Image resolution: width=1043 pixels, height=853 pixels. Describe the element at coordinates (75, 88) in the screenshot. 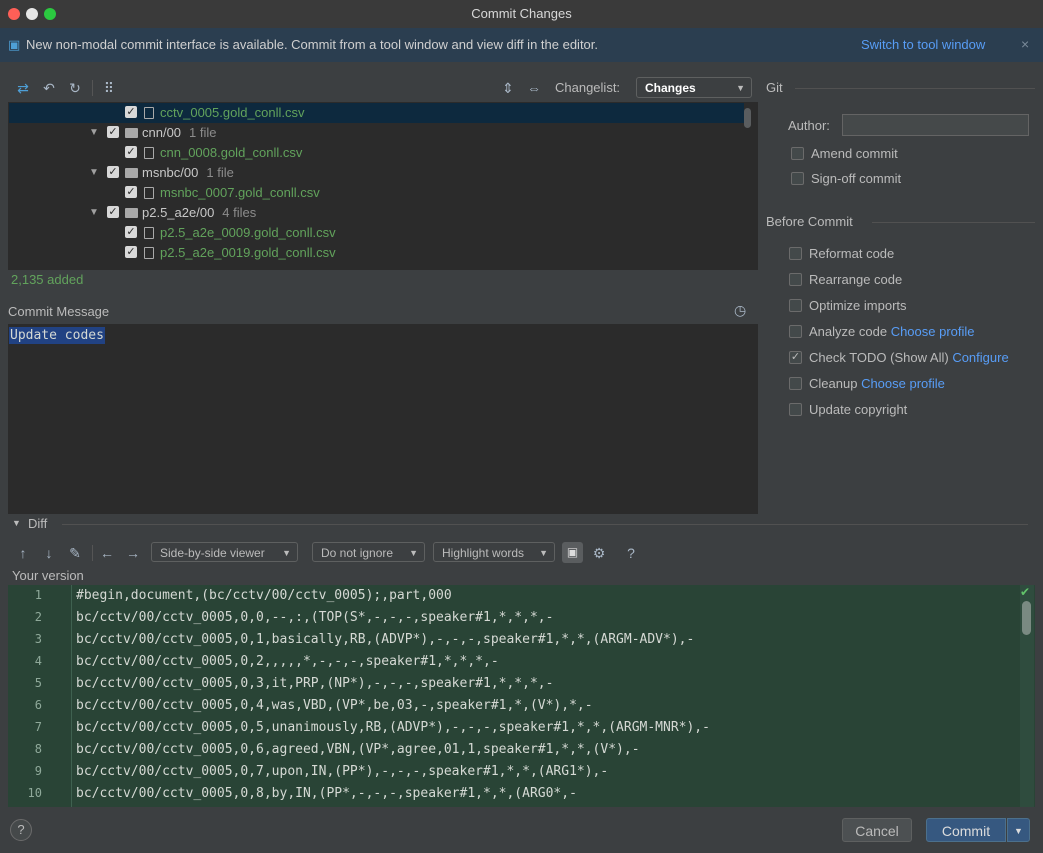

I see `refresh-icon: ↻` at that location.